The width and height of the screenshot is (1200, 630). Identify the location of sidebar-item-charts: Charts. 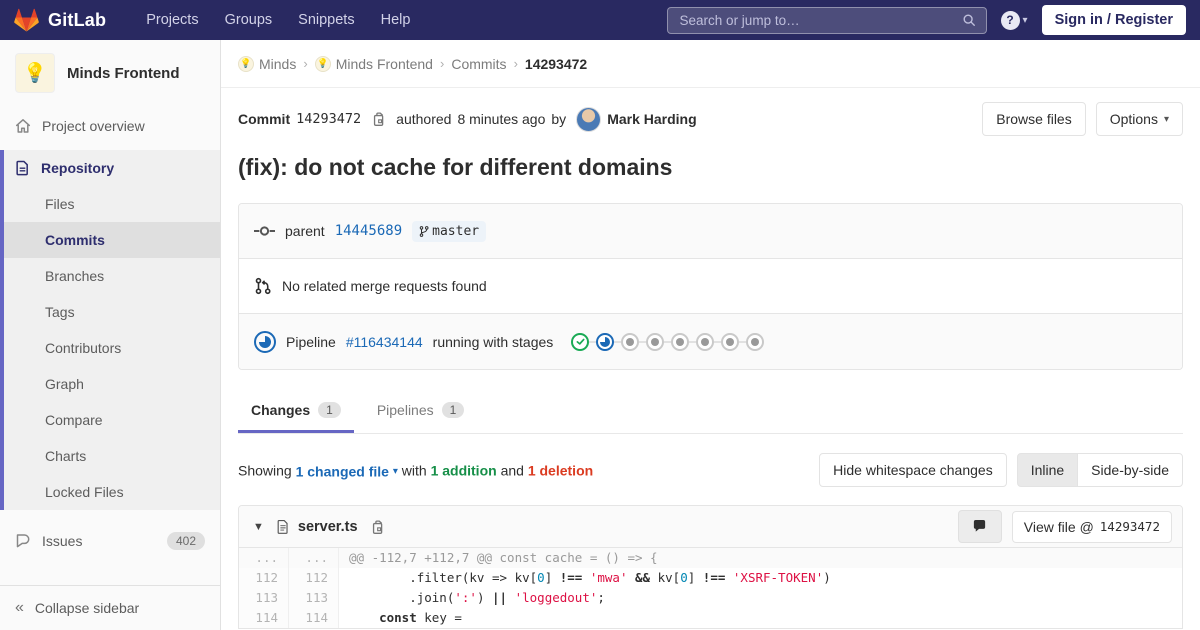
(112, 456).